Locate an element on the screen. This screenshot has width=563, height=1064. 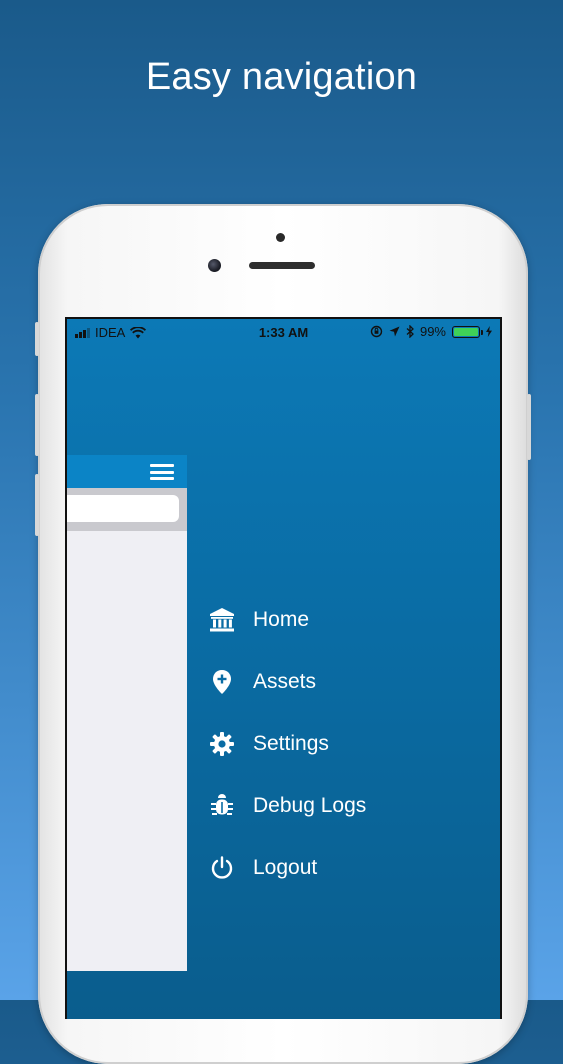
menu-item-home: Home is located at coordinates (347, 620).